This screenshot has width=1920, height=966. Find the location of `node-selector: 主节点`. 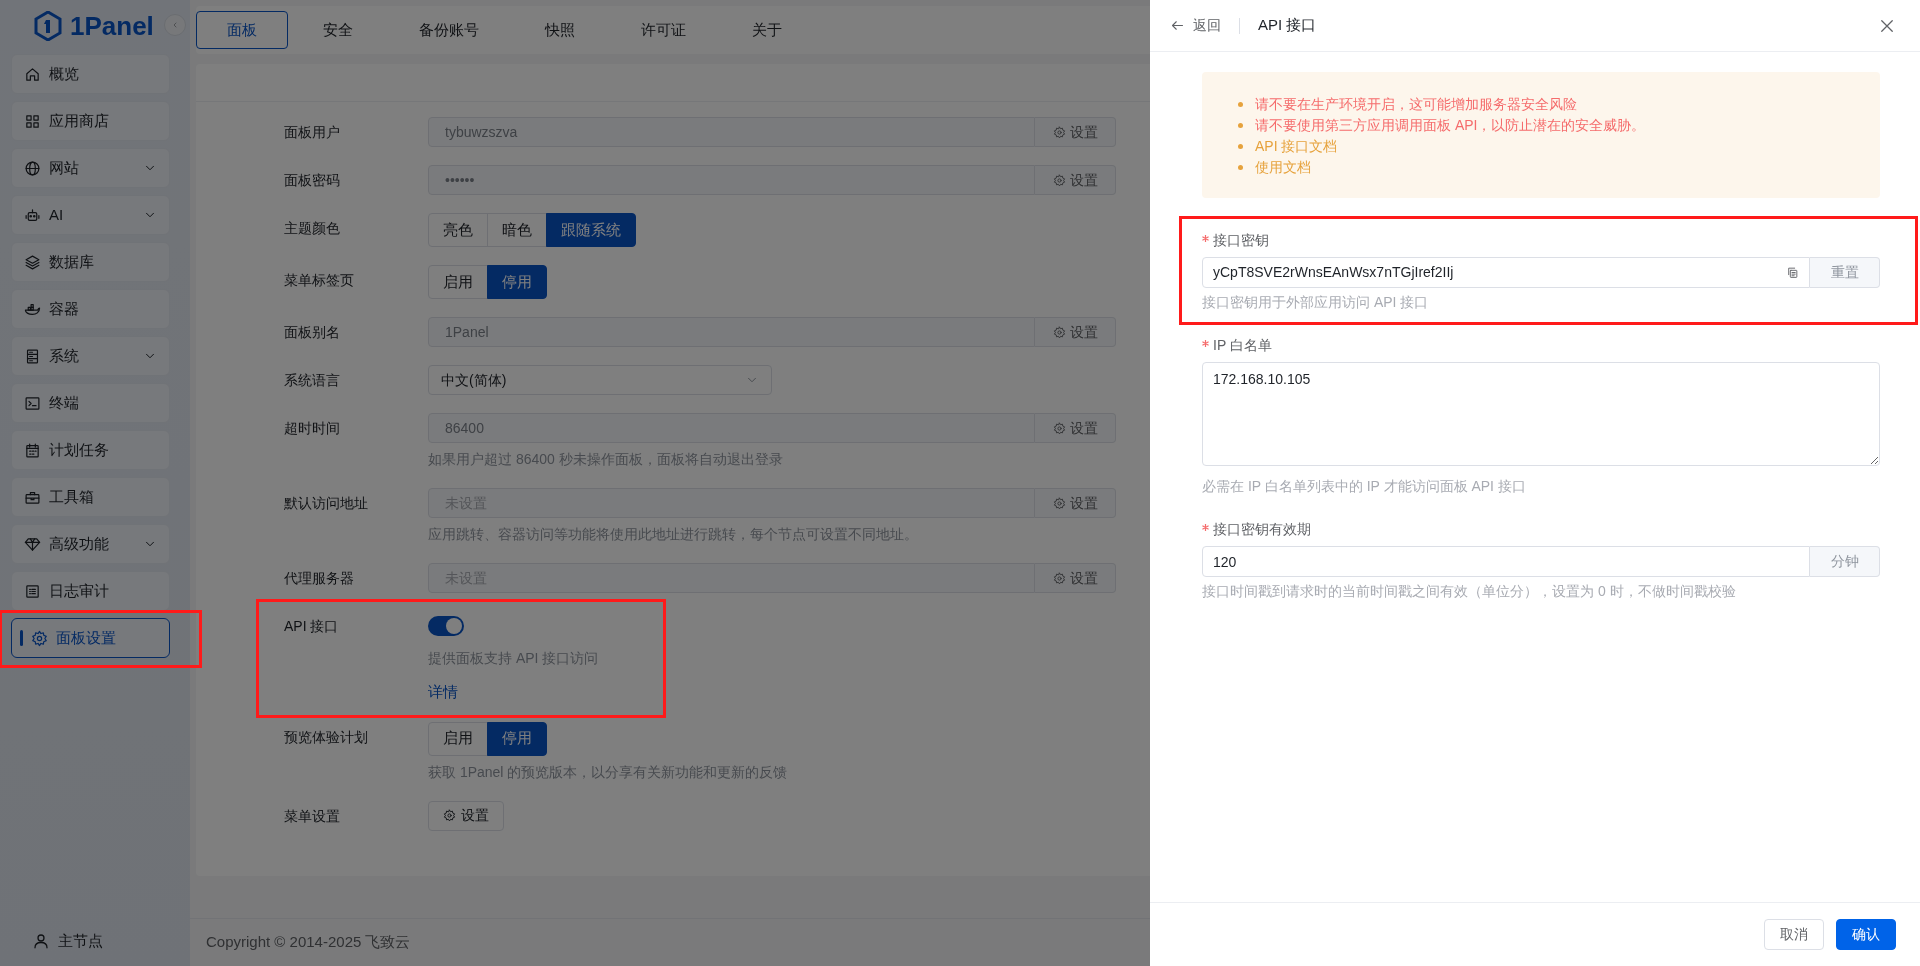

node-selector: 主节点 is located at coordinates (95, 947).